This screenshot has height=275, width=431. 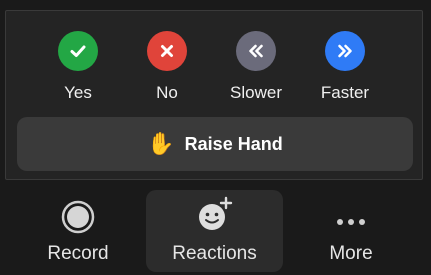 What do you see at coordinates (78, 92) in the screenshot?
I see `reaction-yes-label: Yes` at bounding box center [78, 92].